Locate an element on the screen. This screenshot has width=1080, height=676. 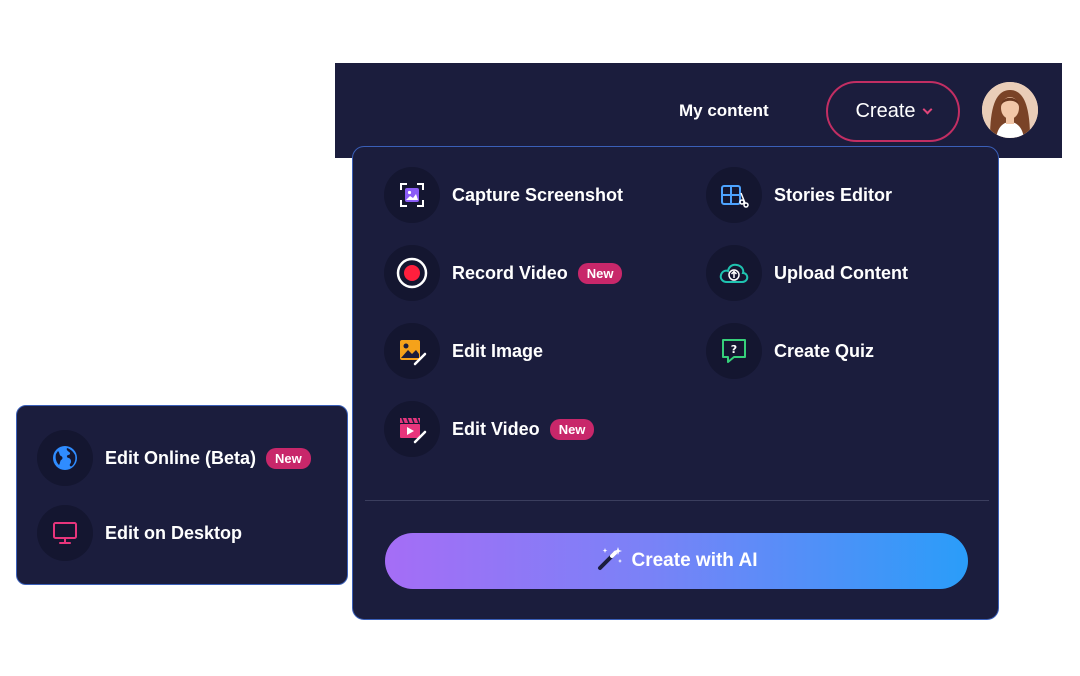
menu-item-edit-video: Edit Video New is located at coordinates (489, 429).